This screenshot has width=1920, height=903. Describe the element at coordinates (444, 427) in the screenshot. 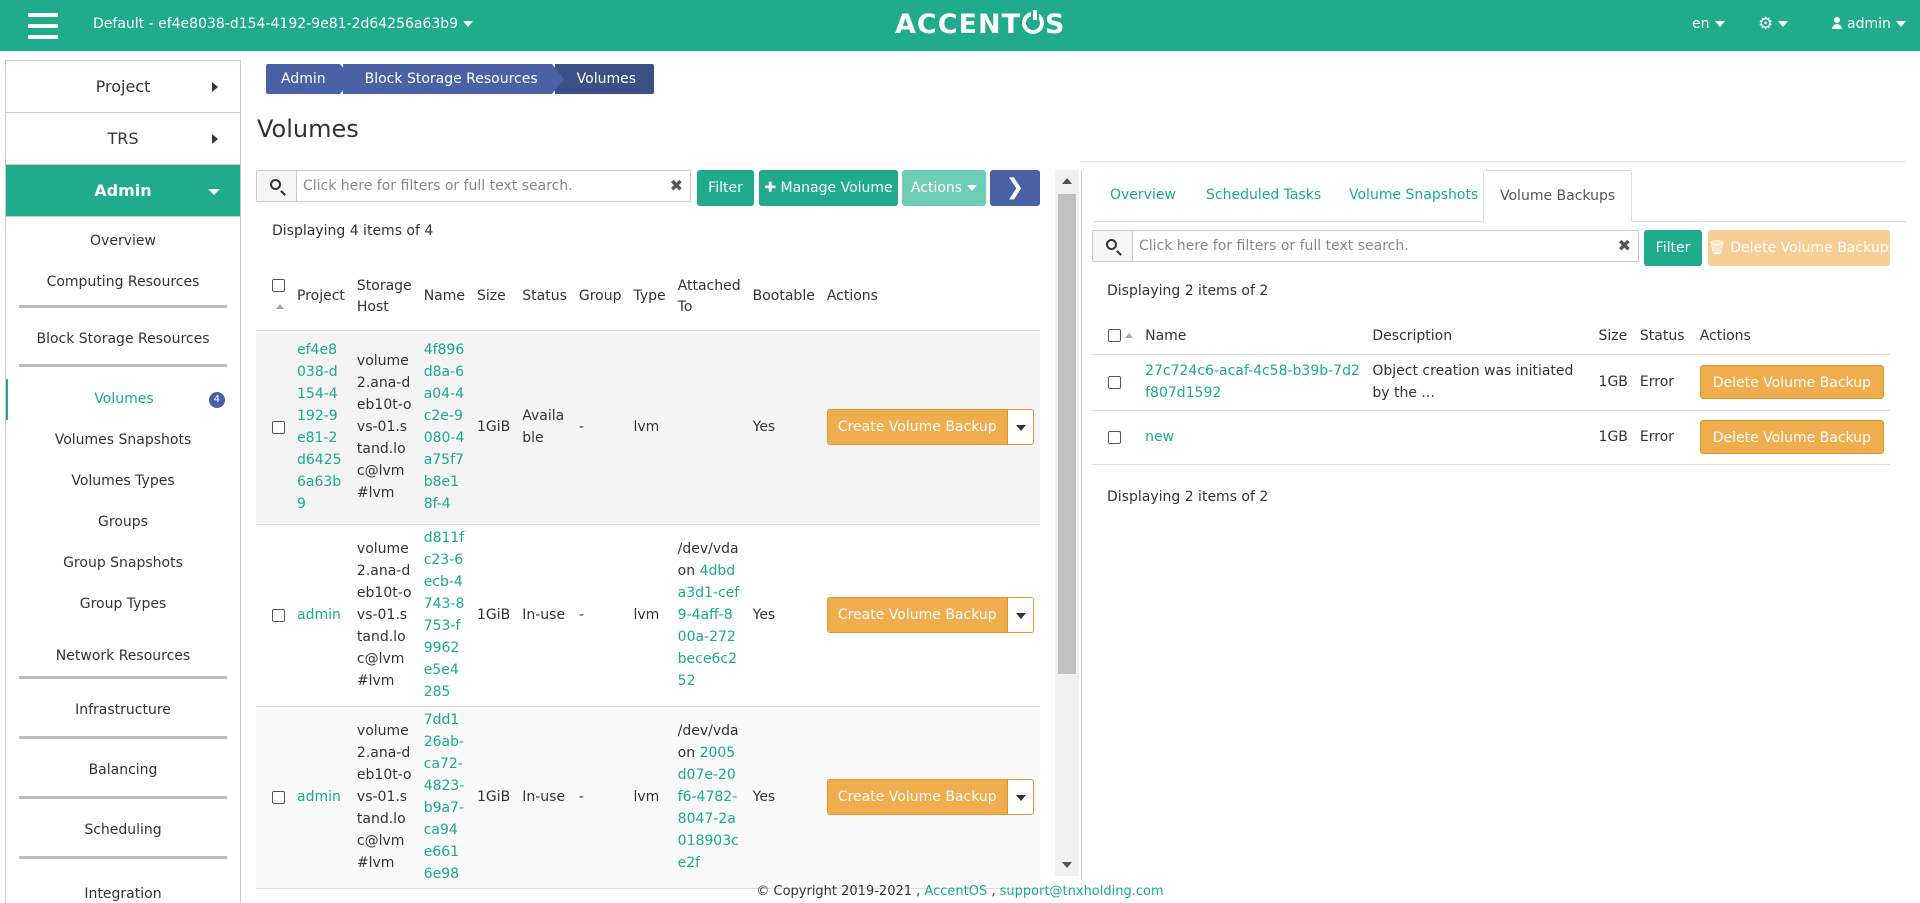

I see `volume-name-link: 4f896d8a-6a04-4c2e-9080-4a75f7b8e18f-4` at that location.